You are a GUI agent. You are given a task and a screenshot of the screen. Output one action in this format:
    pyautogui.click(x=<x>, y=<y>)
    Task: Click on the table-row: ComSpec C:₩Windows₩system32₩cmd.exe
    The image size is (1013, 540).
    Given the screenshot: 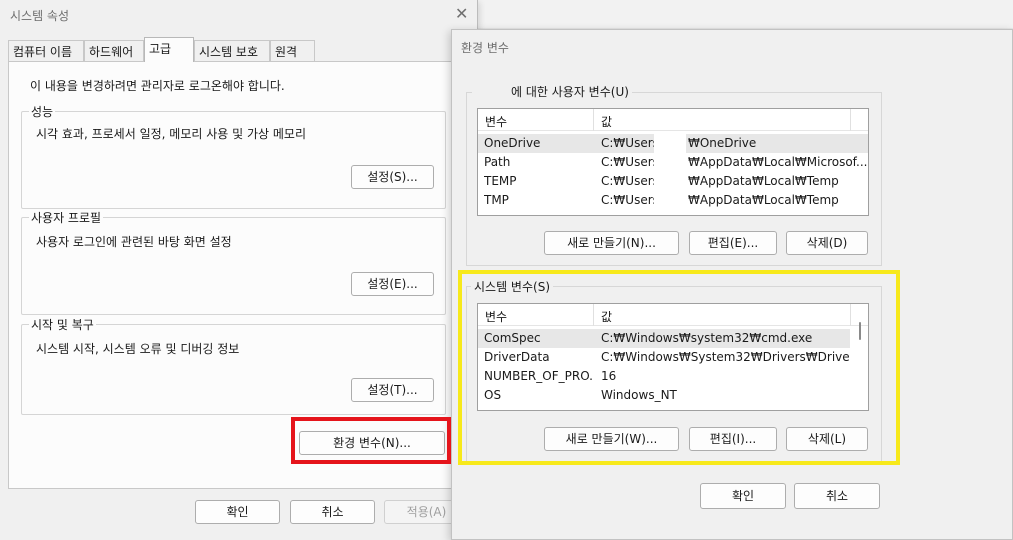 What is the action you would take?
    pyautogui.click(x=664, y=338)
    